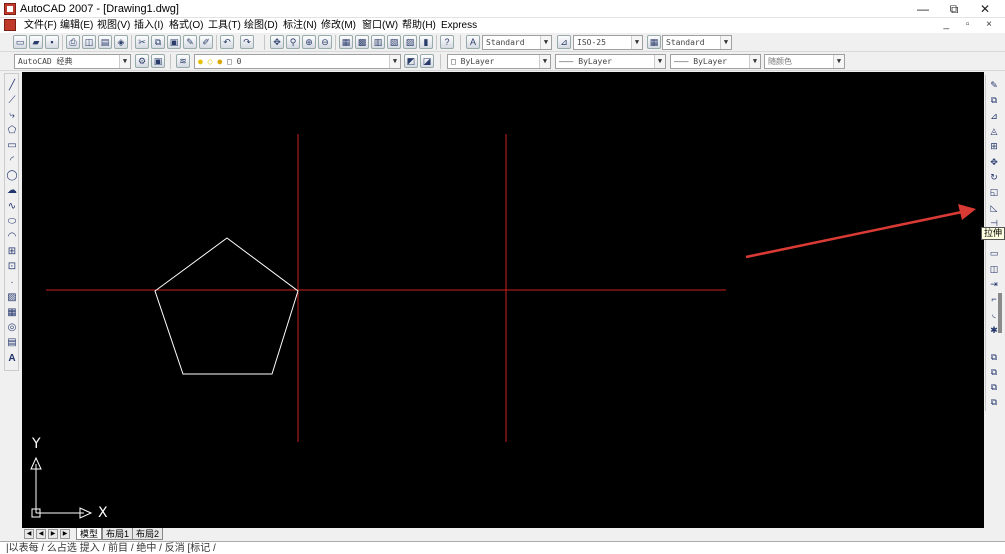  Describe the element at coordinates (29, 534) in the screenshot. I see `first-tab-icon: ◀` at that location.